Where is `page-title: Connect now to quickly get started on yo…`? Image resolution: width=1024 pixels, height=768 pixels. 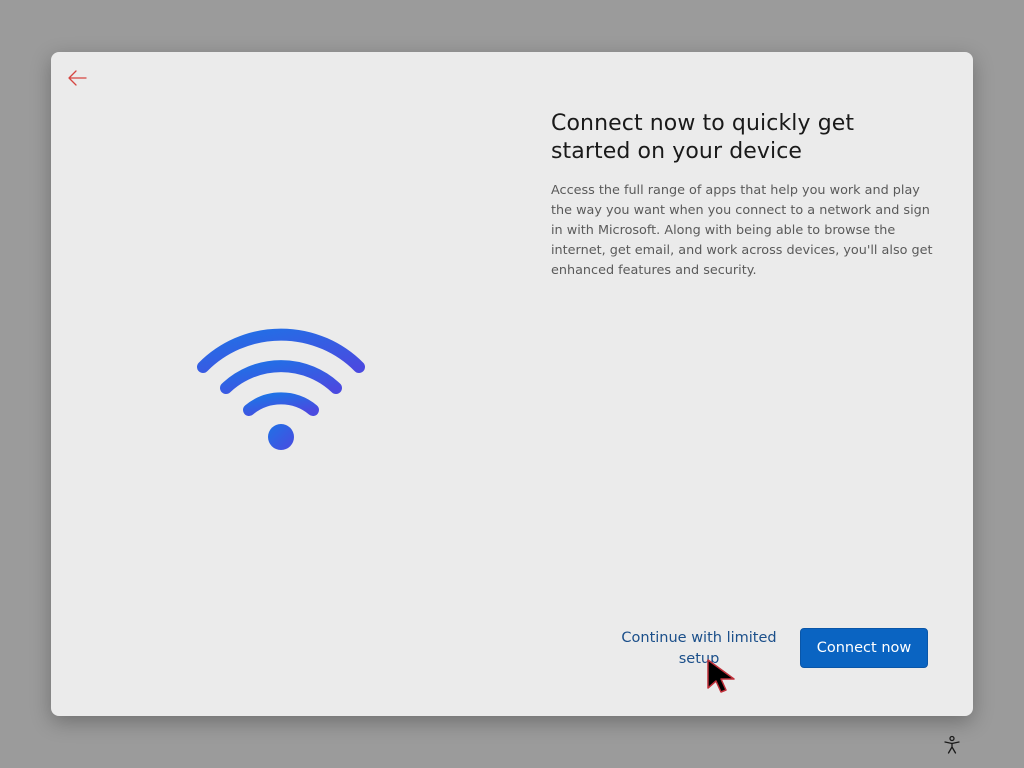 page-title: Connect now to quickly get started on yo… is located at coordinates (703, 137).